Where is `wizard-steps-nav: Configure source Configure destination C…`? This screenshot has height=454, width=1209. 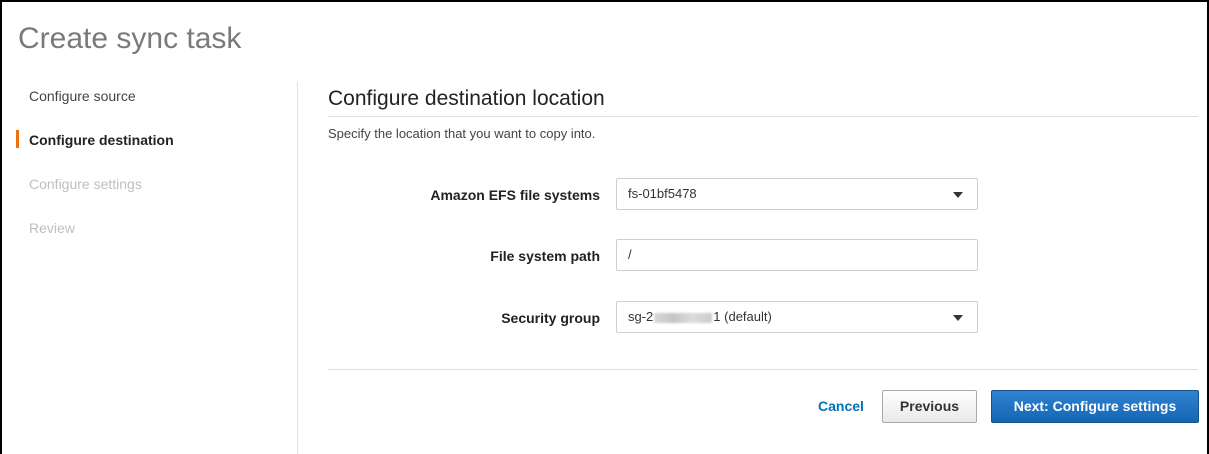 wizard-steps-nav: Configure source Configure destination C… is located at coordinates (146, 172).